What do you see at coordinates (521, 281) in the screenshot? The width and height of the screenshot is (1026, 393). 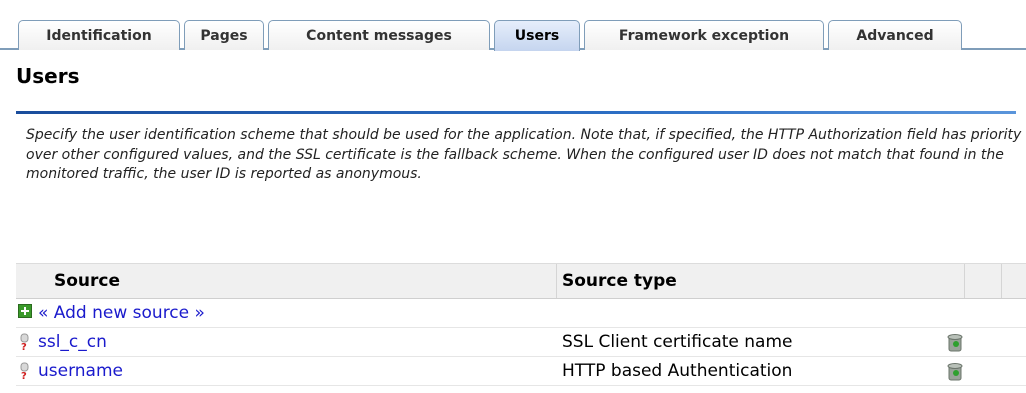 I see `table-header: Source Source type` at bounding box center [521, 281].